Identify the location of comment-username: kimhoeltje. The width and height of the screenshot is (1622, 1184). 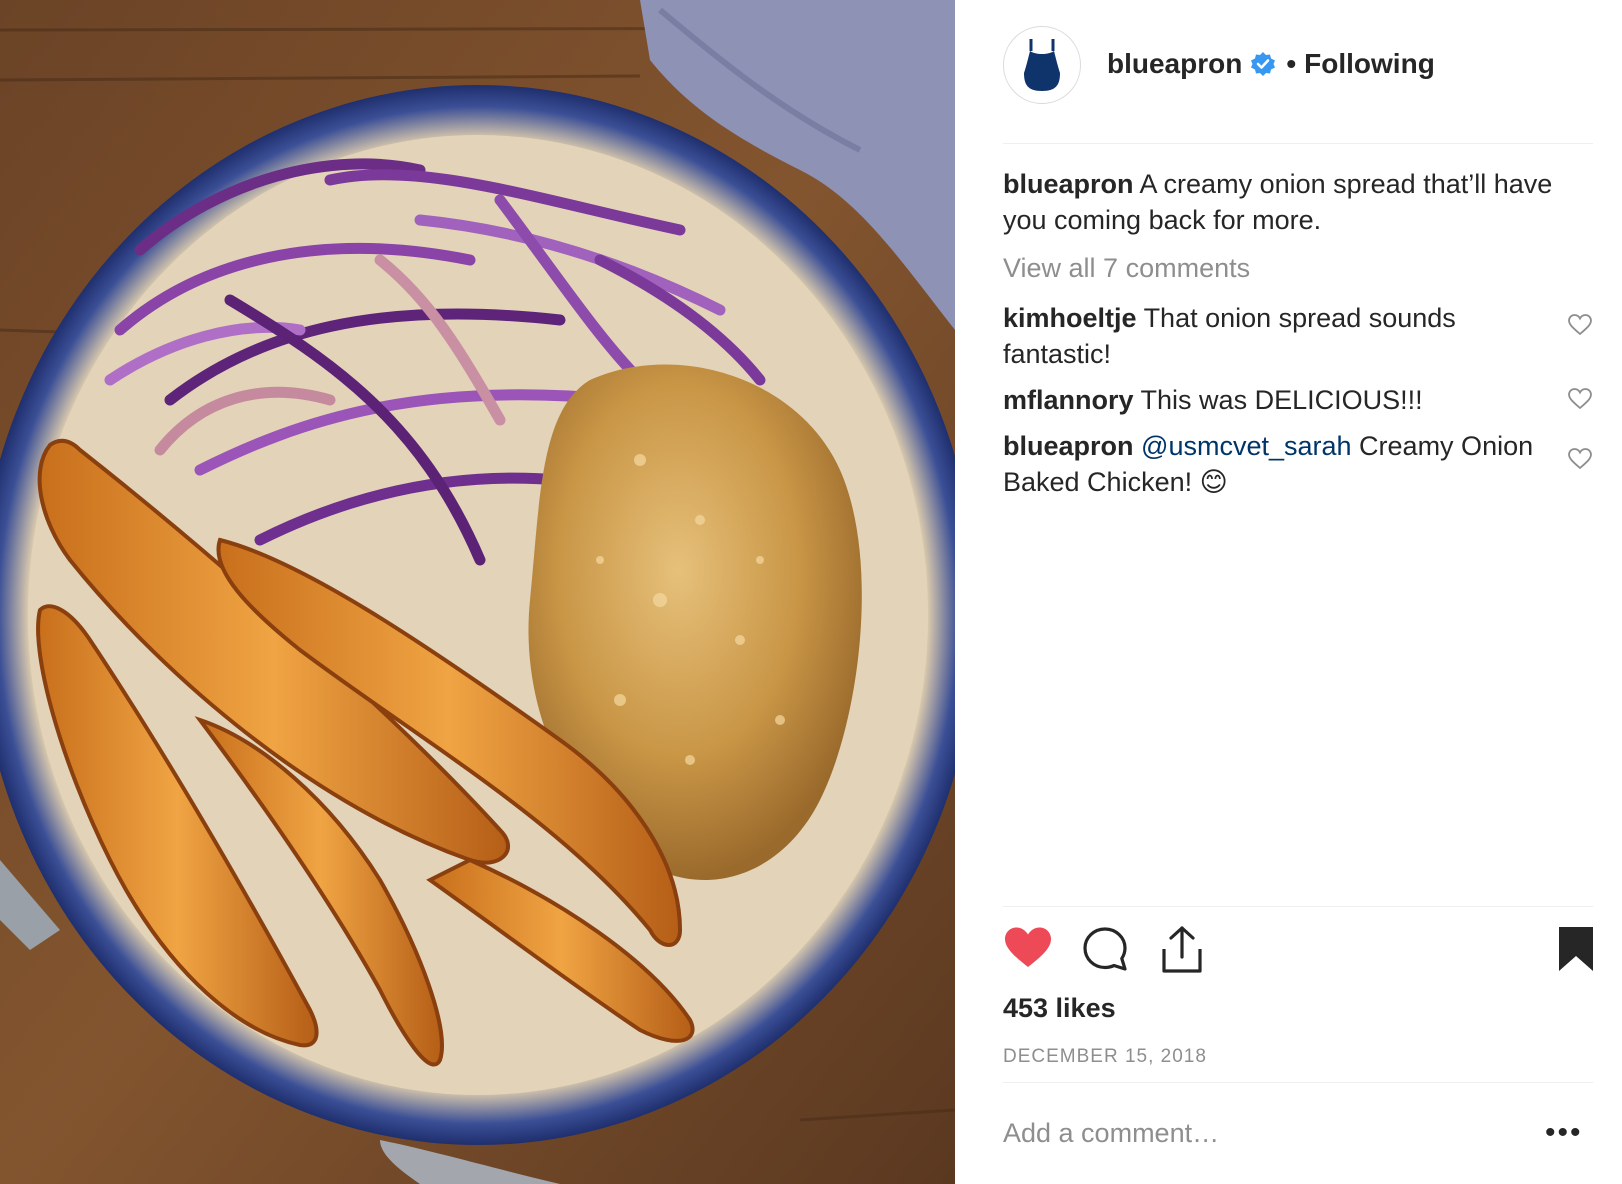
(1070, 318).